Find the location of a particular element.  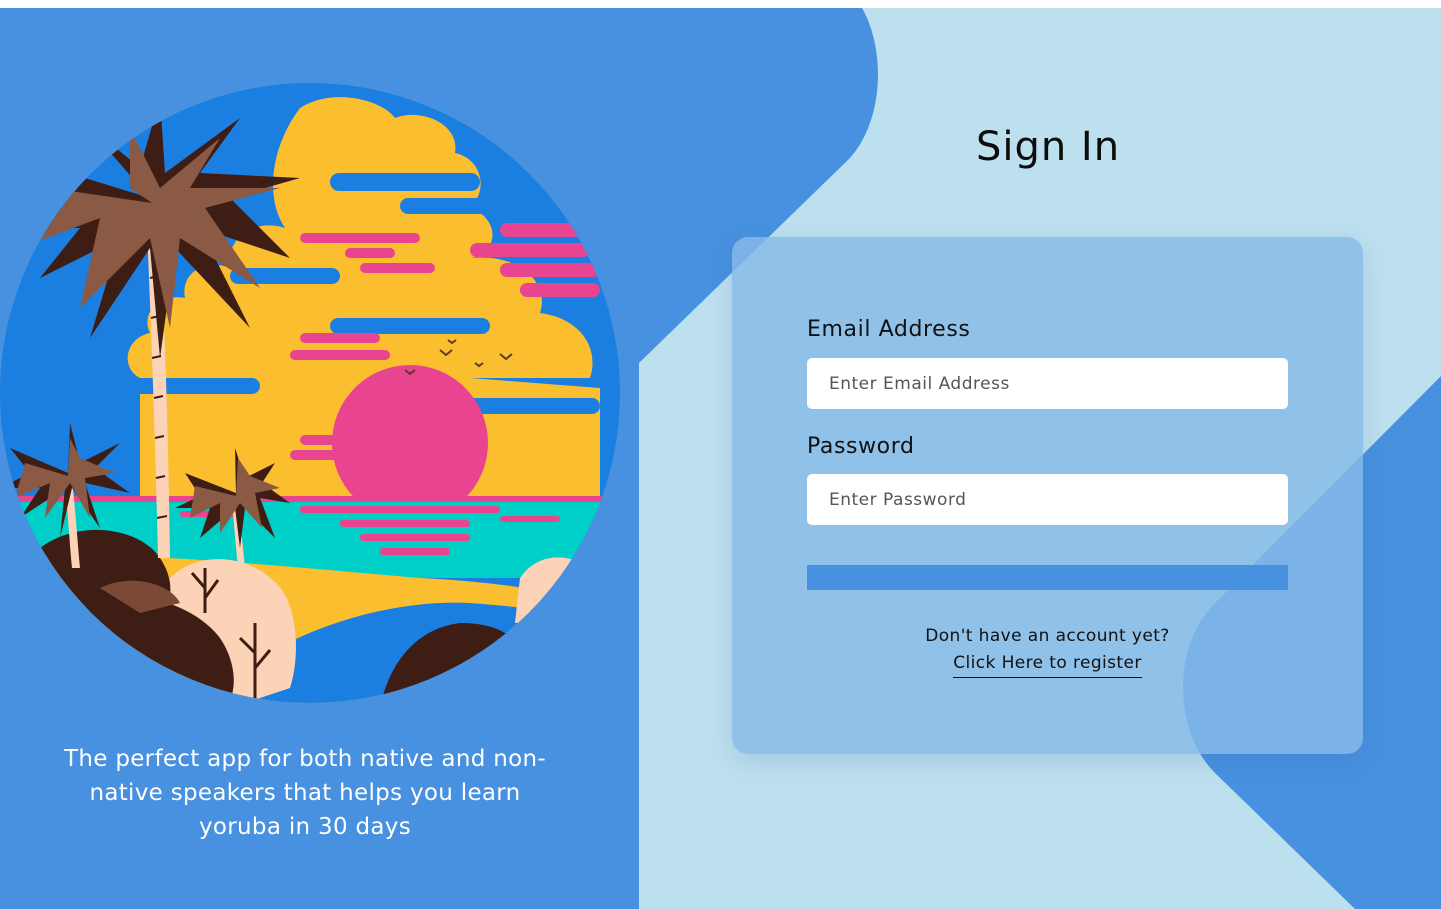

email-input is located at coordinates (1047, 383).